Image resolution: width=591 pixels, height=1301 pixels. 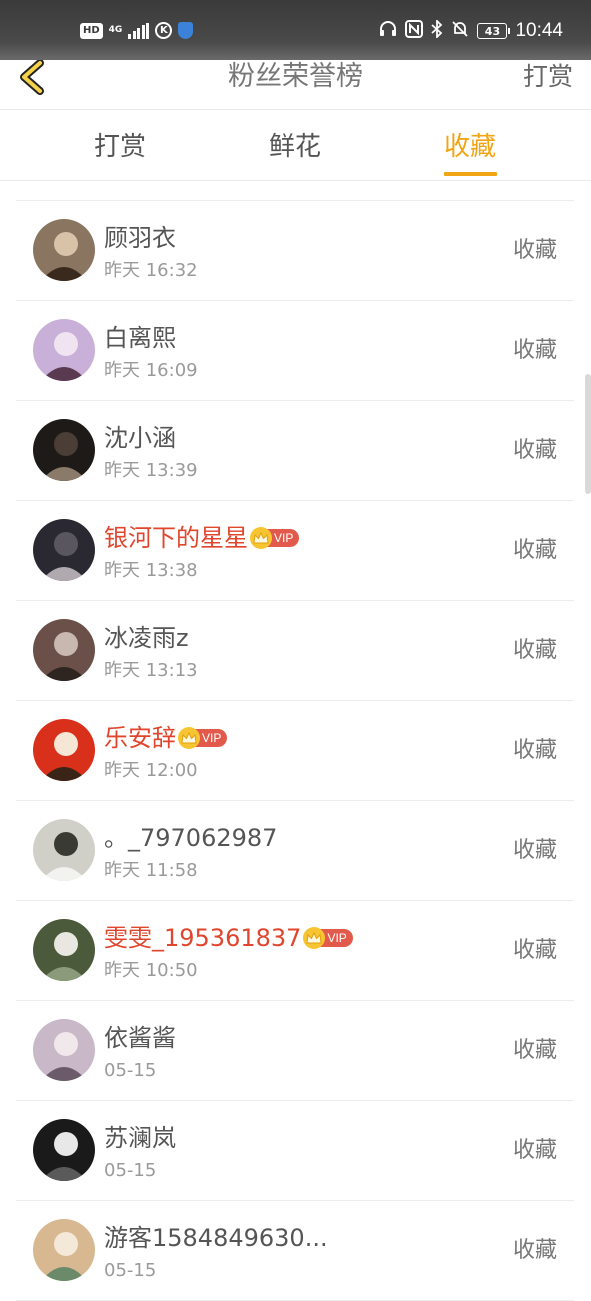 I want to click on tab-flowers: 鲜花, so click(x=295, y=147).